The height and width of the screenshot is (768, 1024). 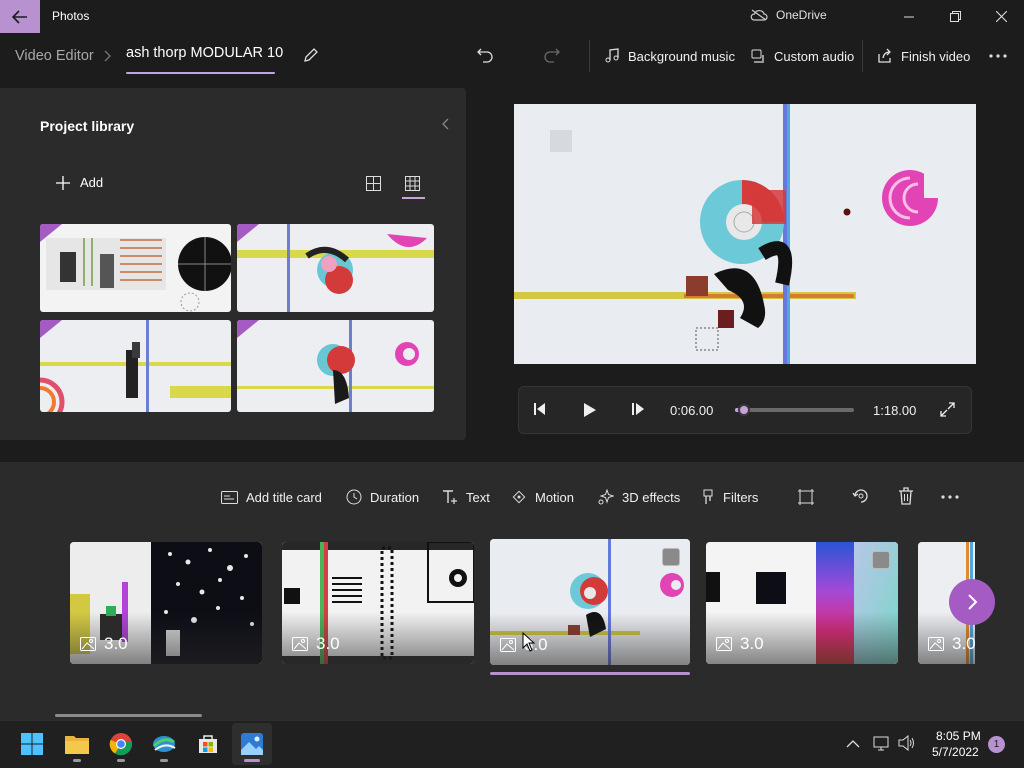 What do you see at coordinates (729, 497) in the screenshot?
I see `filters-button: Filters` at bounding box center [729, 497].